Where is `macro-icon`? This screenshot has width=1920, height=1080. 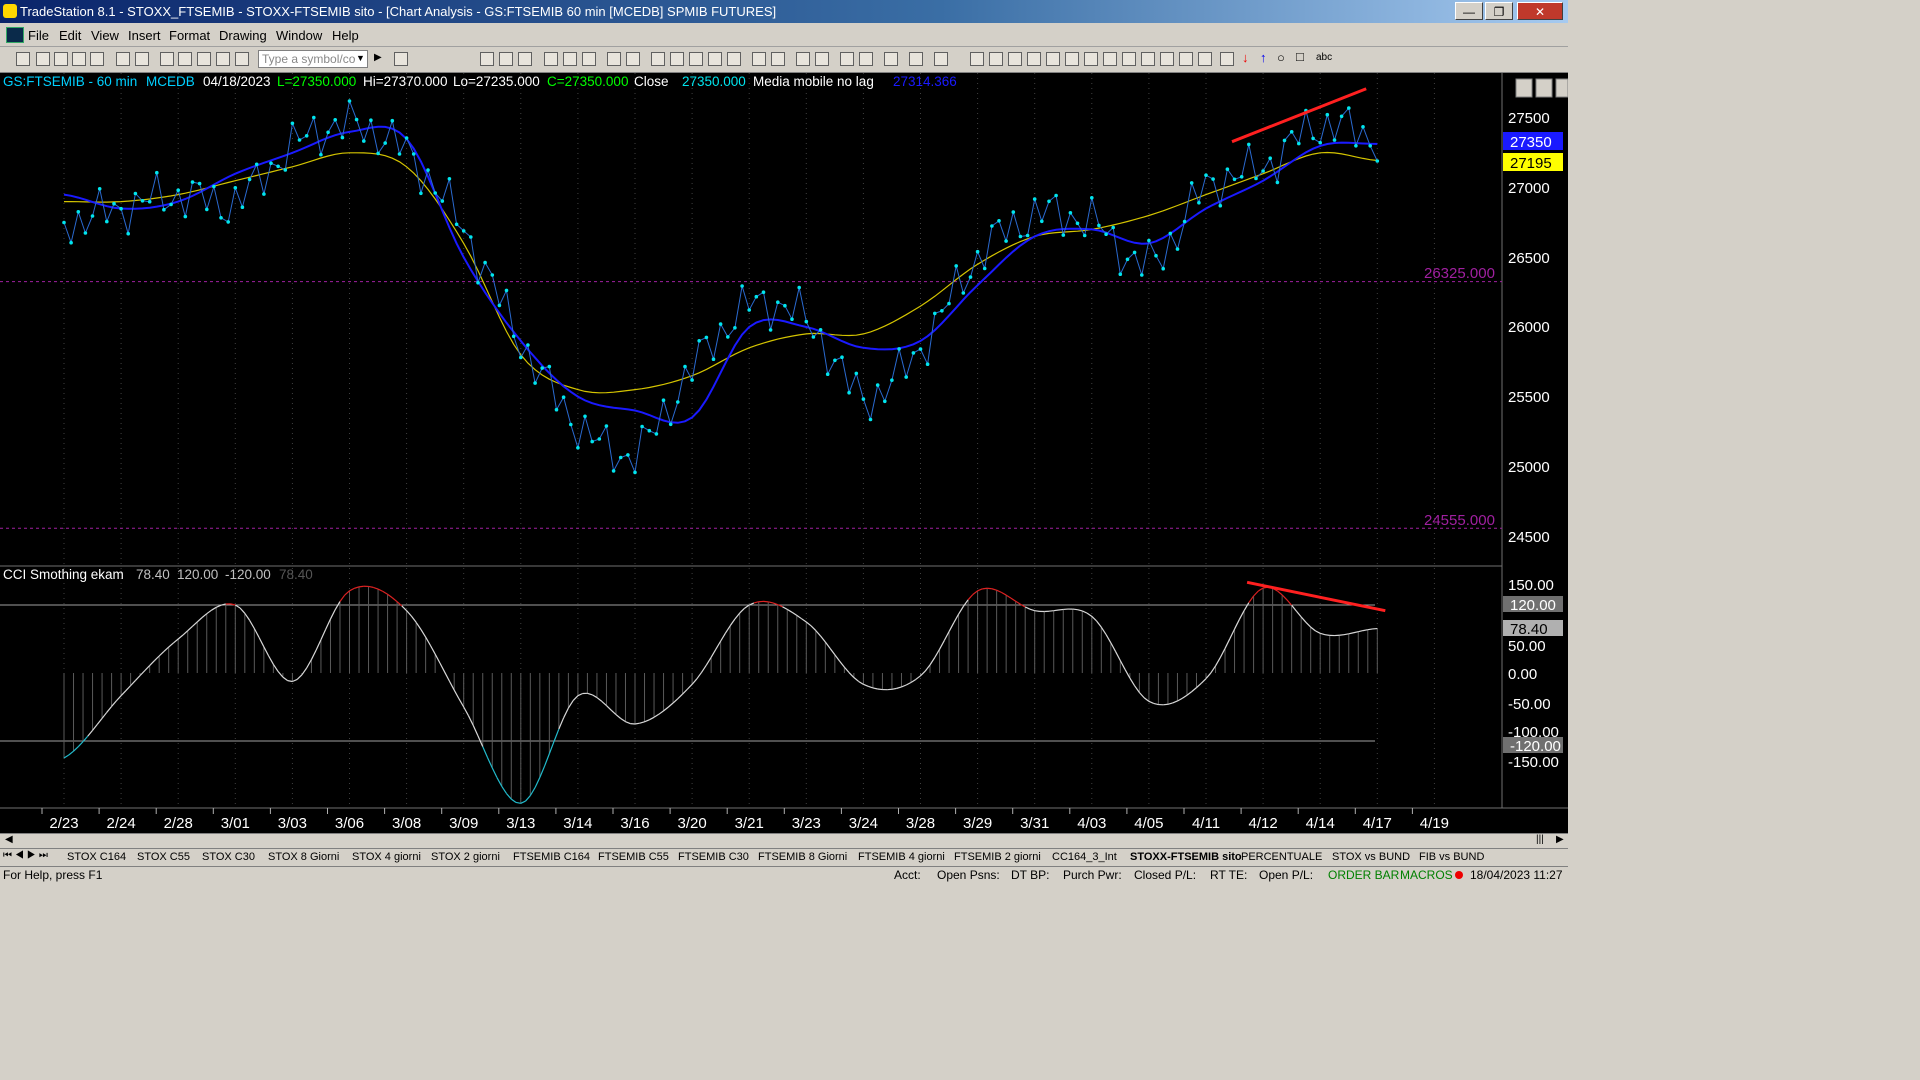
macro-icon is located at coordinates (242, 59).